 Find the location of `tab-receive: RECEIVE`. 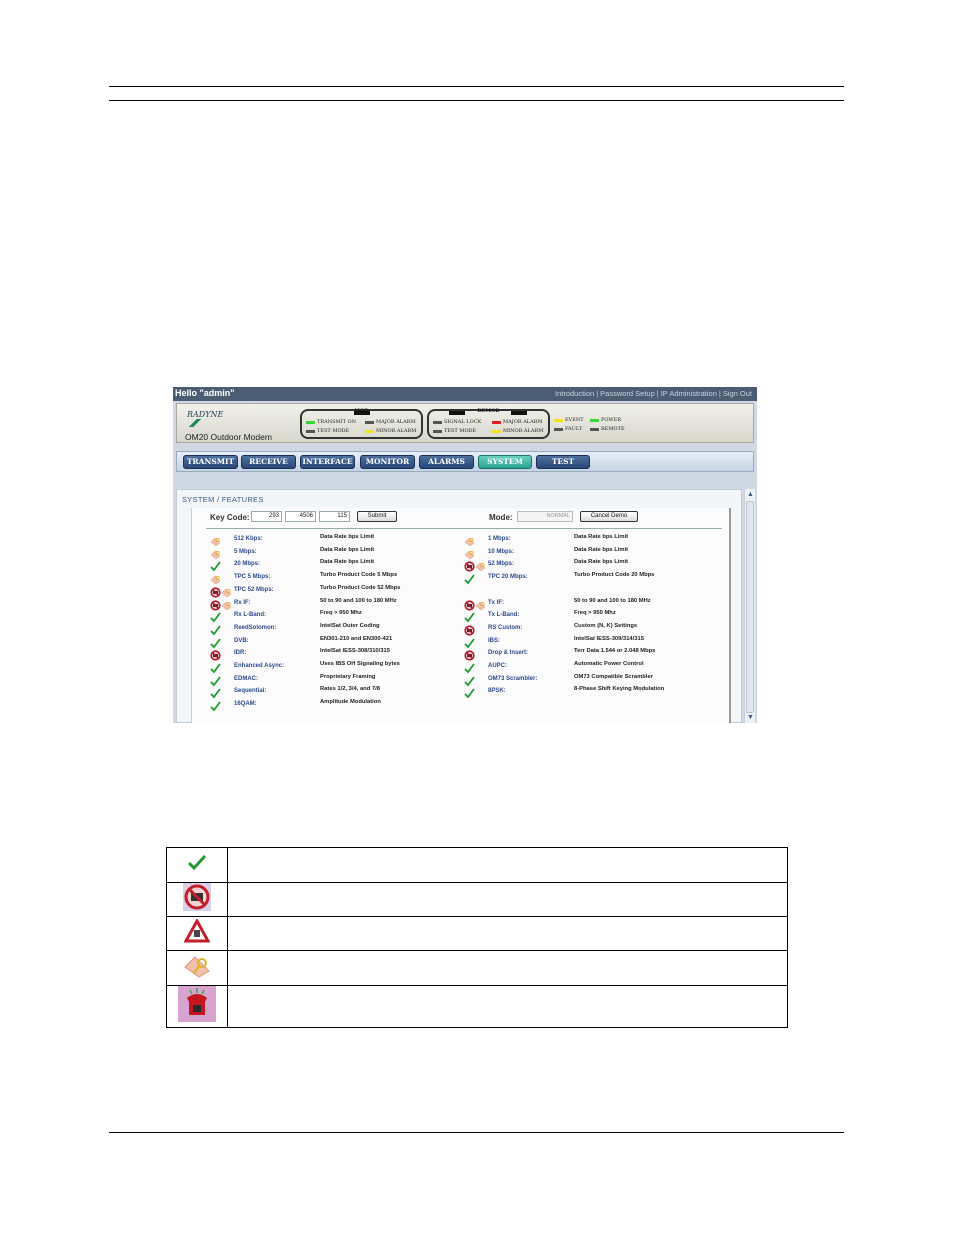

tab-receive: RECEIVE is located at coordinates (268, 462).